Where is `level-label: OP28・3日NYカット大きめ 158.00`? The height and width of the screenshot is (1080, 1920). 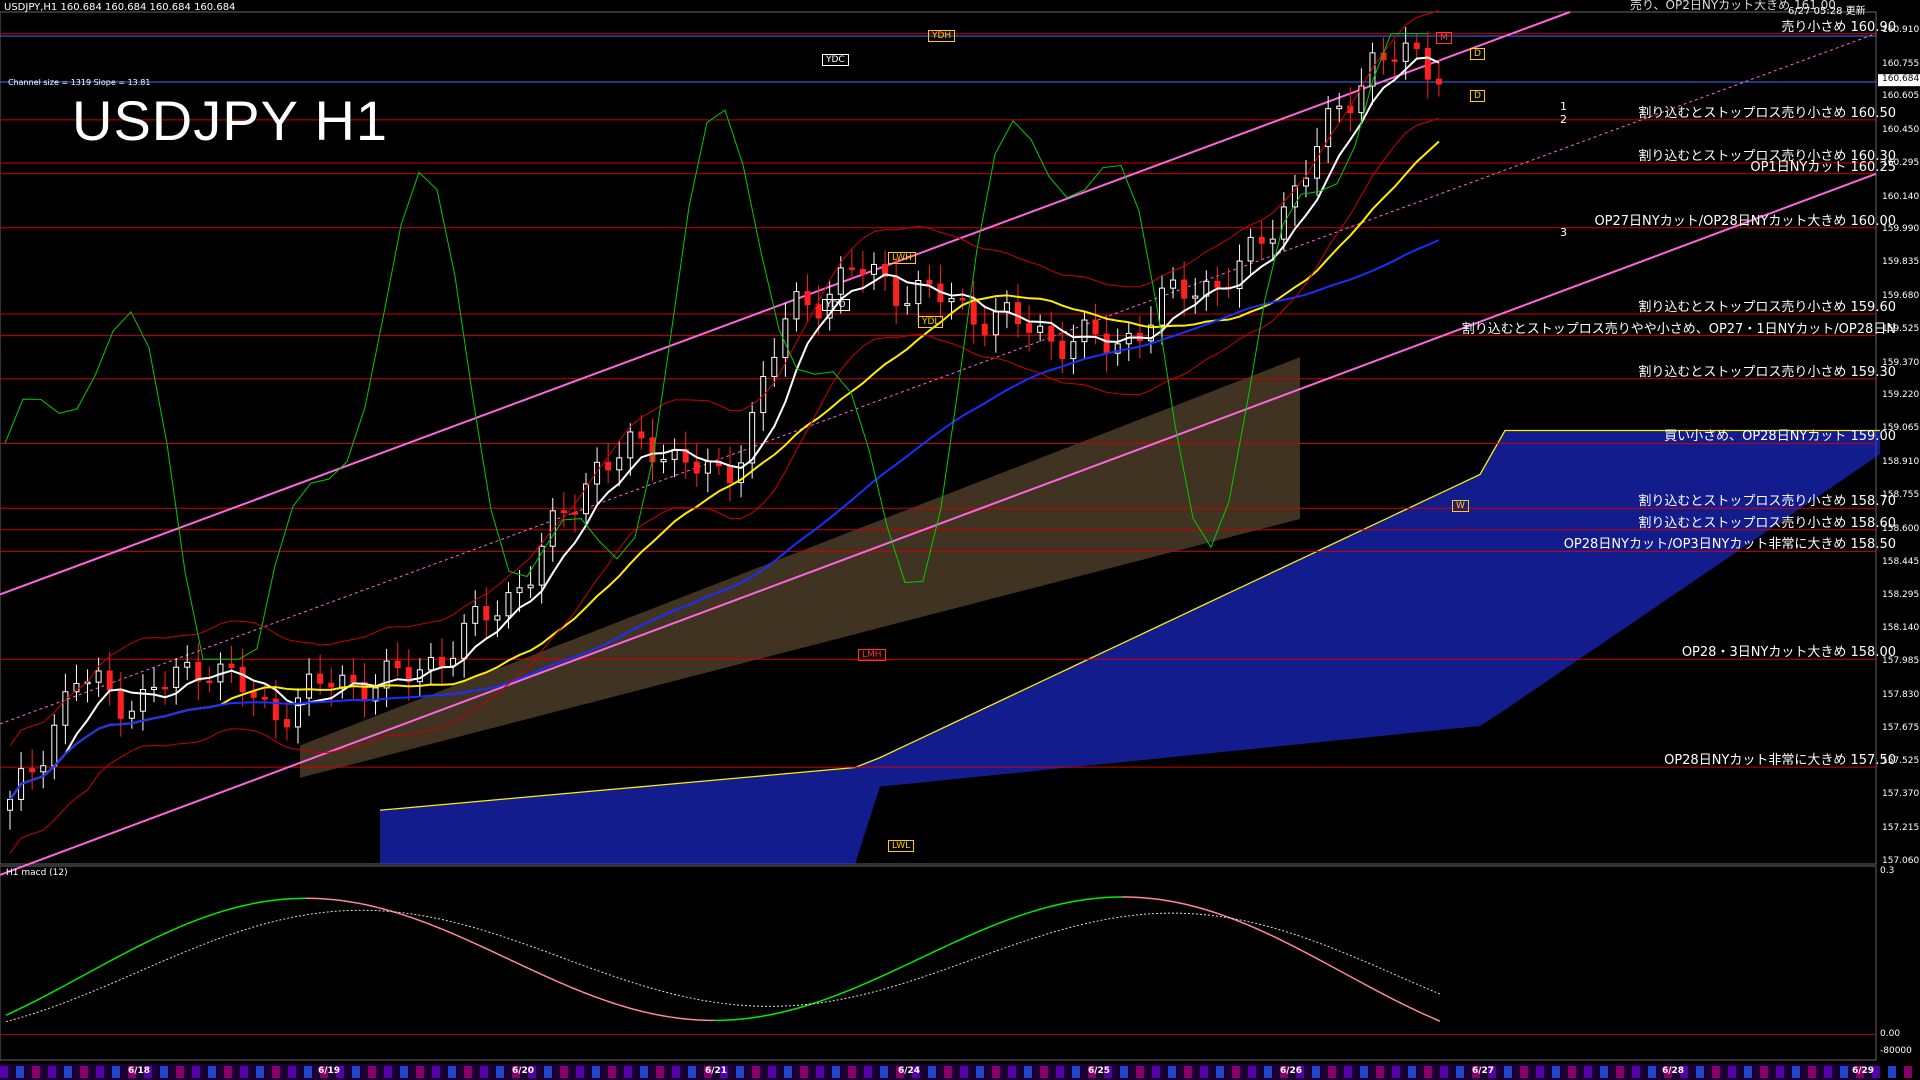
level-label: OP28・3日NYカット大きめ 158.00 is located at coordinates (1788, 653).